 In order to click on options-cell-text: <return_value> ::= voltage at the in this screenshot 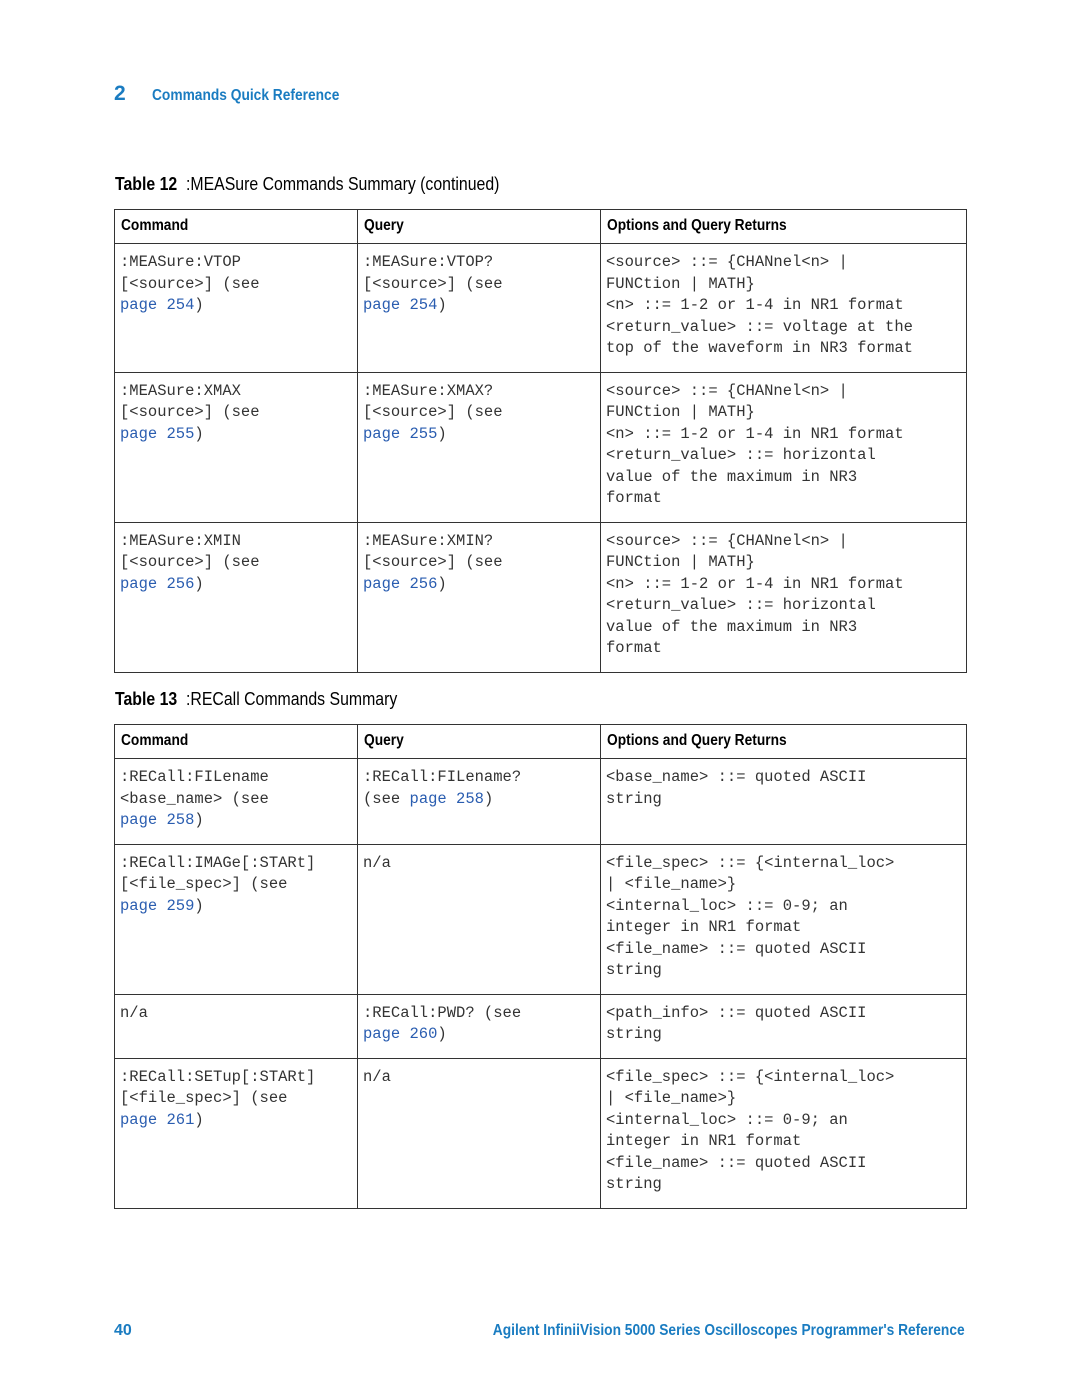, I will do `click(759, 326)`.